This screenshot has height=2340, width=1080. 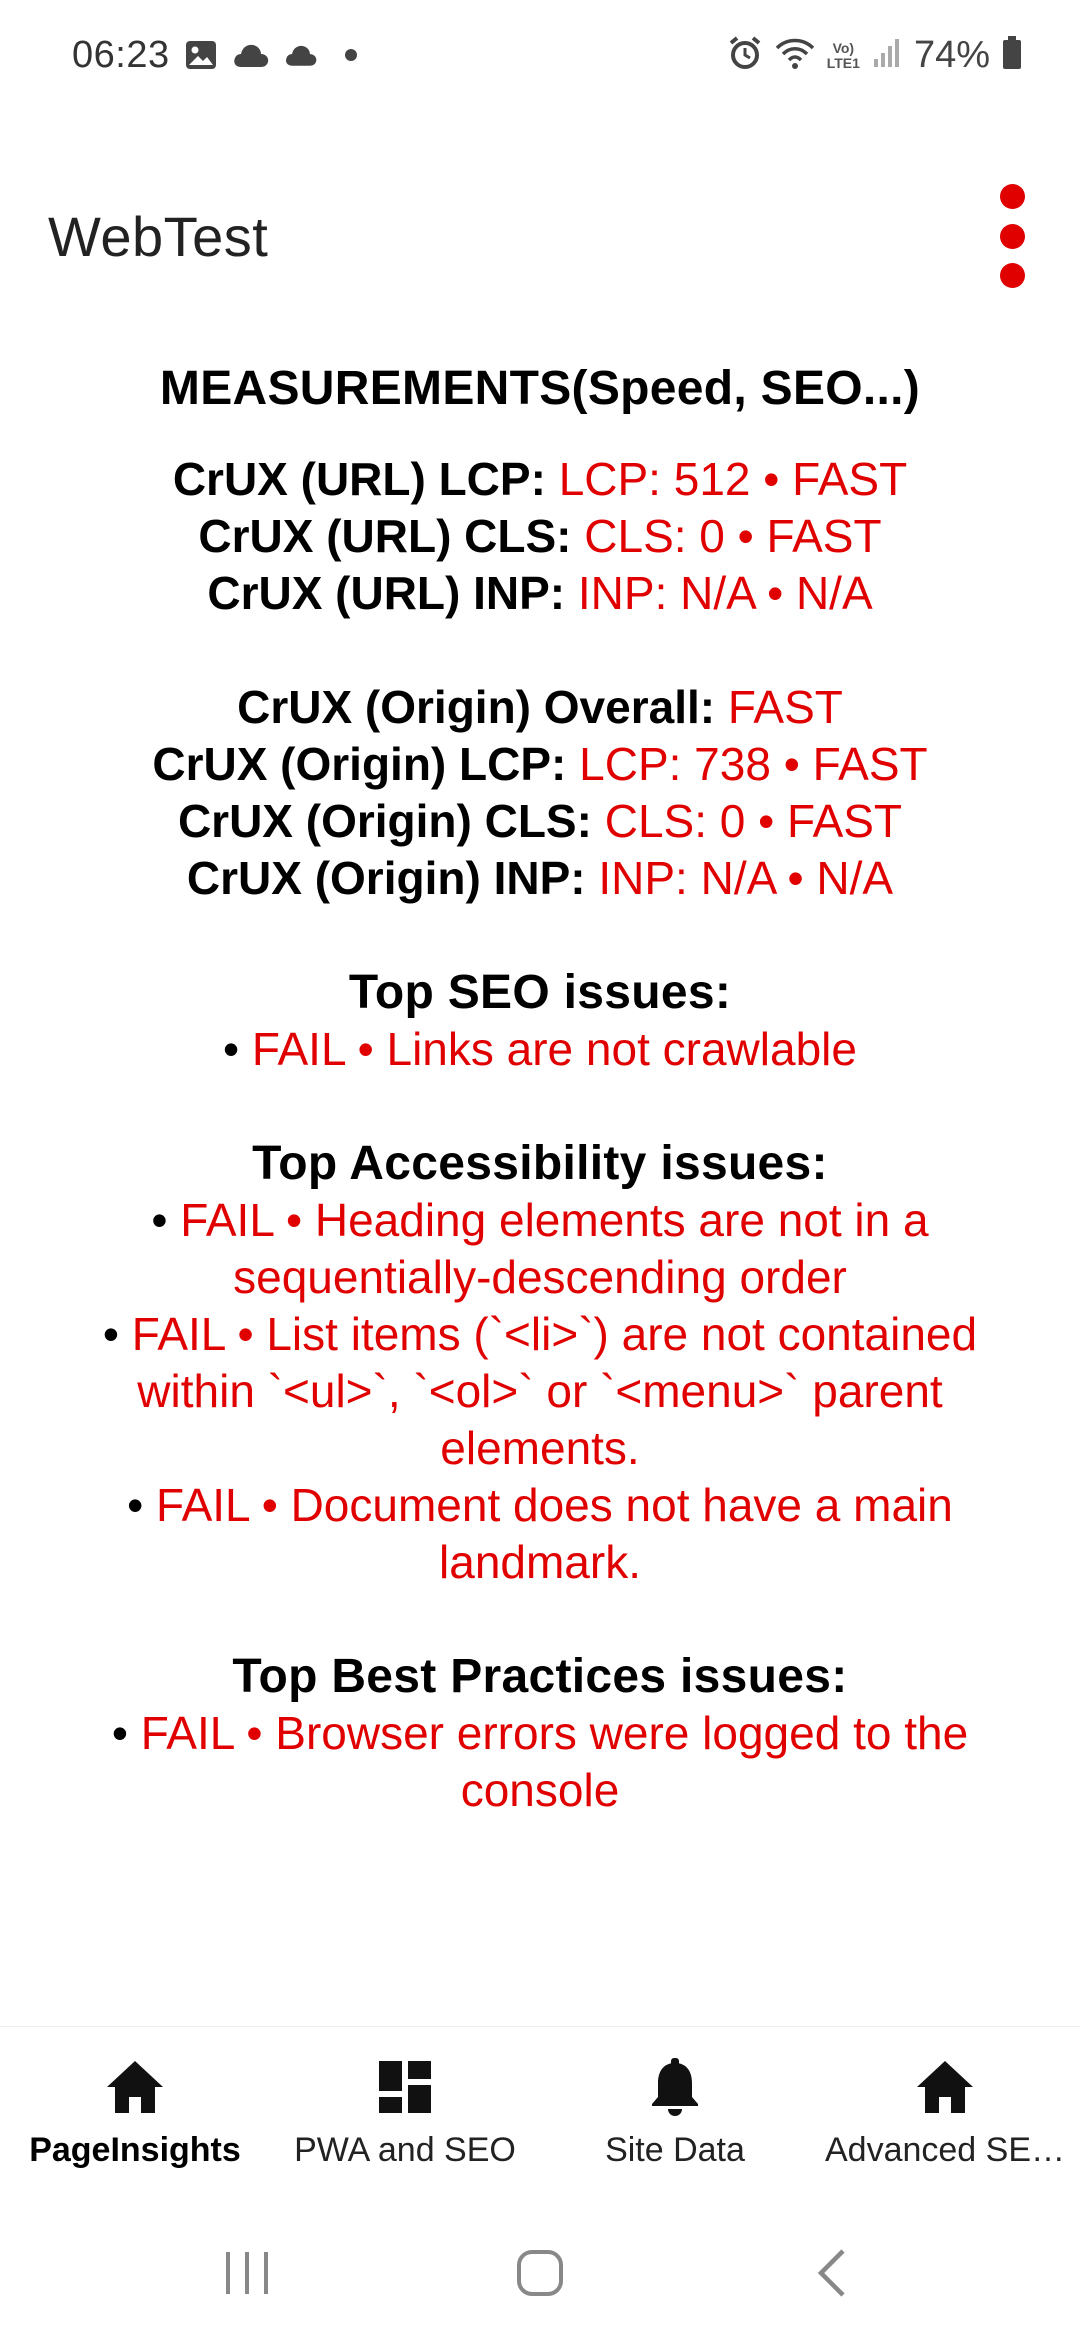 I want to click on back-icon, so click(x=833, y=2273).